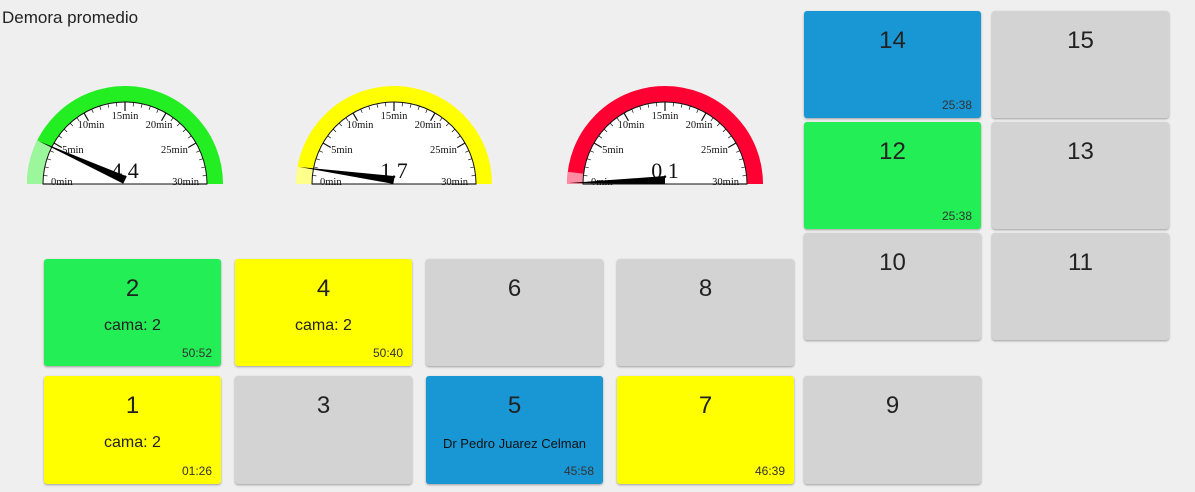  Describe the element at coordinates (132, 405) in the screenshot. I see `tile-number: 1` at that location.